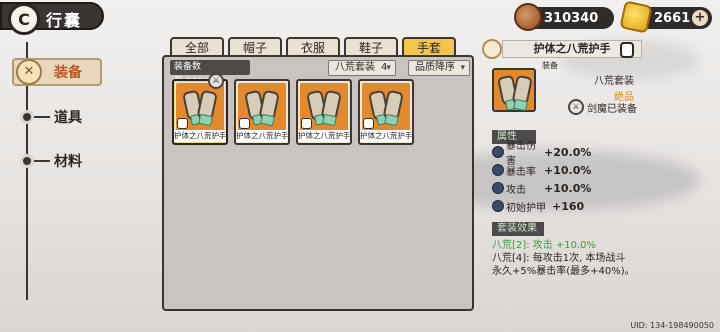  I want to click on gold-value: 2661, so click(672, 18).